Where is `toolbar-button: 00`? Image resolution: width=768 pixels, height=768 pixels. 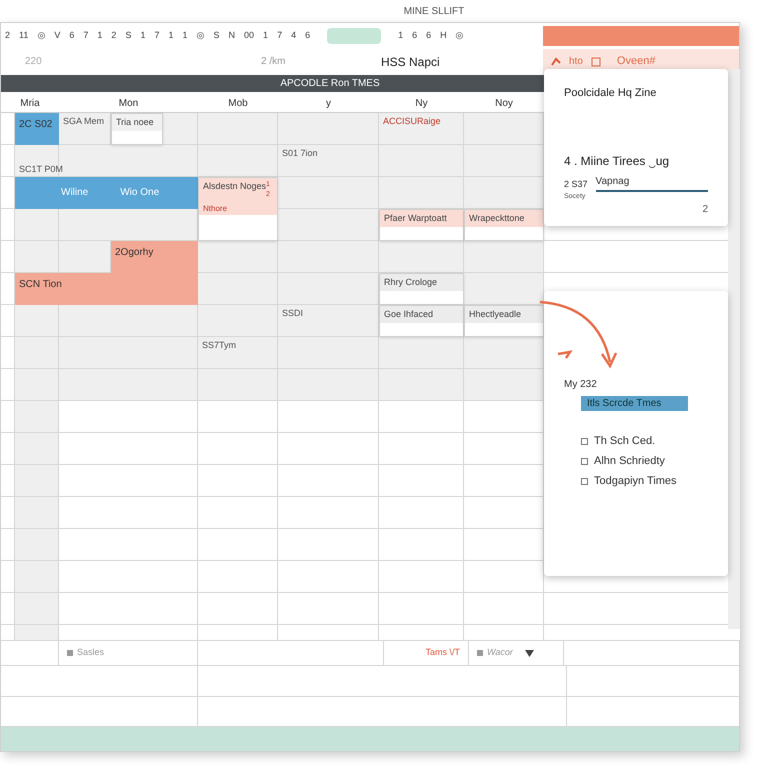 toolbar-button: 00 is located at coordinates (249, 36).